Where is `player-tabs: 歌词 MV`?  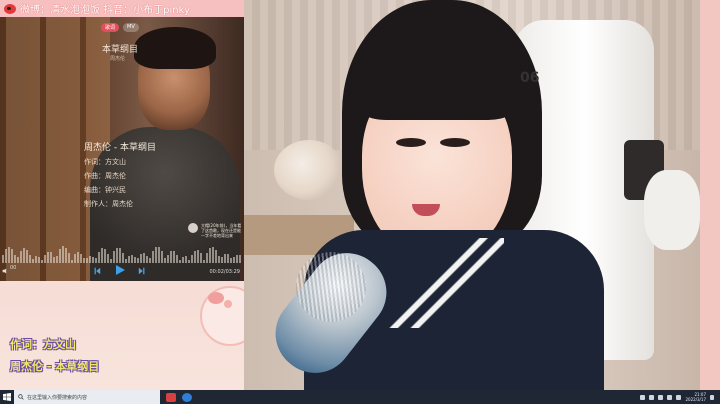
player-tabs: 歌词 MV is located at coordinates (120, 27).